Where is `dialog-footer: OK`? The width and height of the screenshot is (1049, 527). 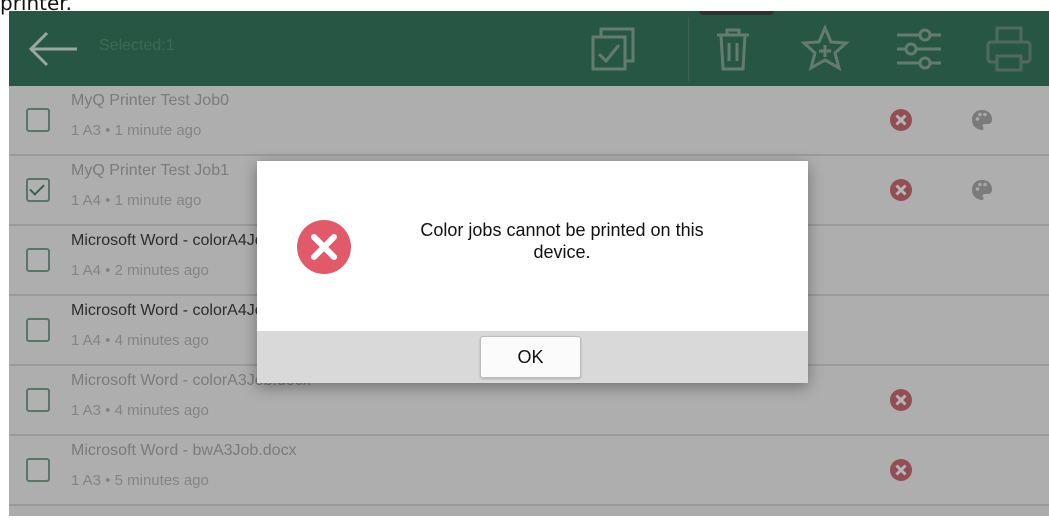 dialog-footer: OK is located at coordinates (532, 357).